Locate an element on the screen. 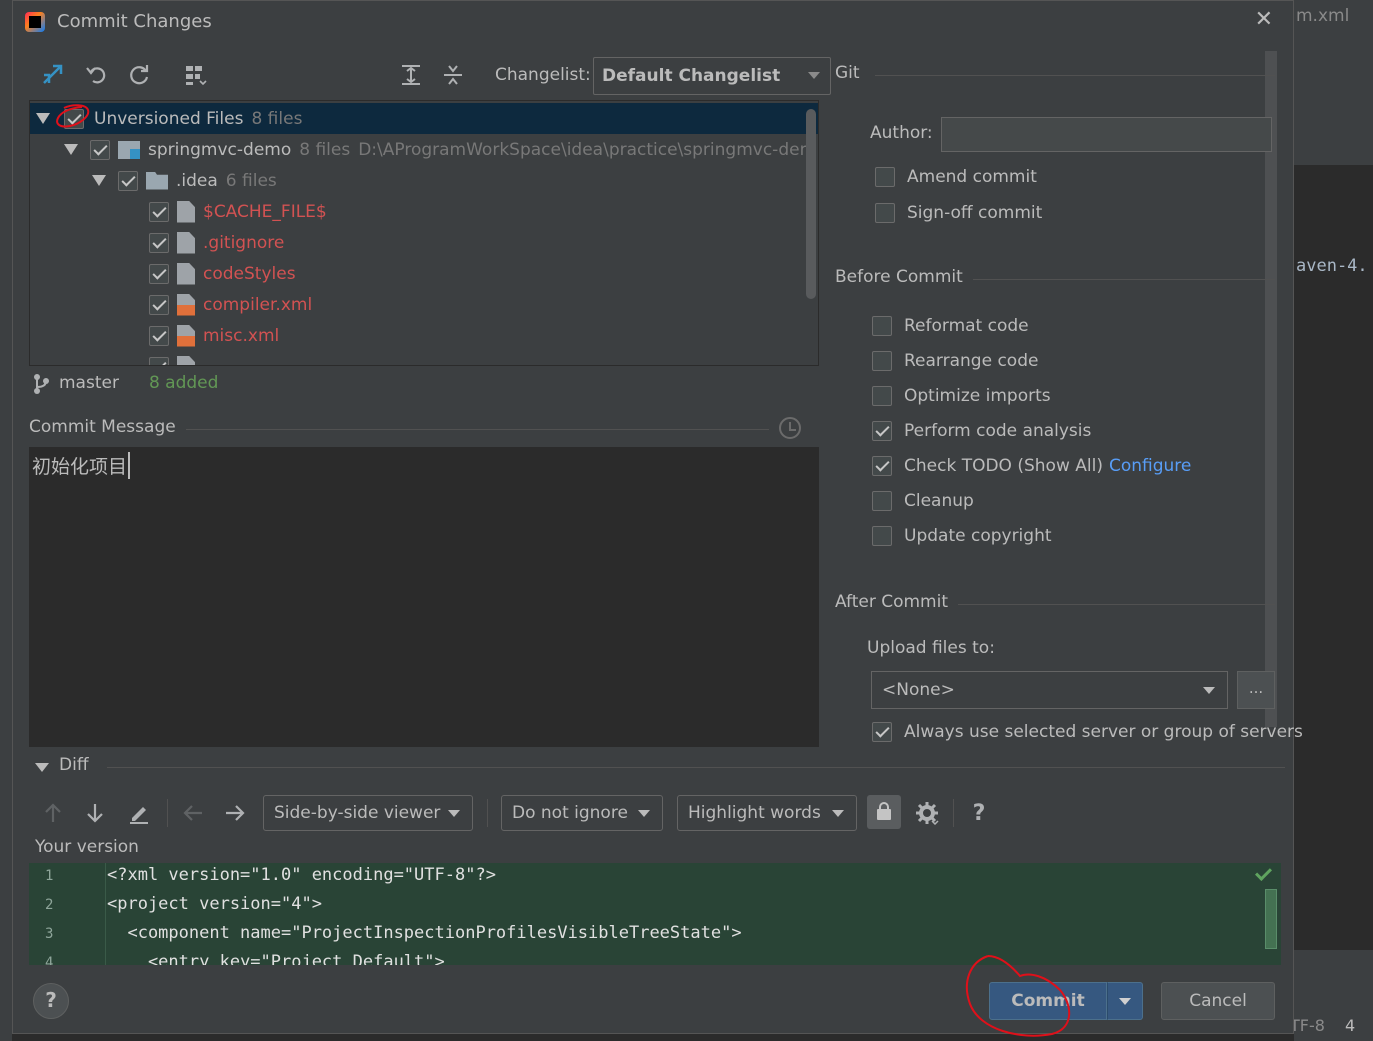 Image resolution: width=1373 pixels, height=1041 pixels. code-line: <entry key="Project Default"> is located at coordinates (276, 958).